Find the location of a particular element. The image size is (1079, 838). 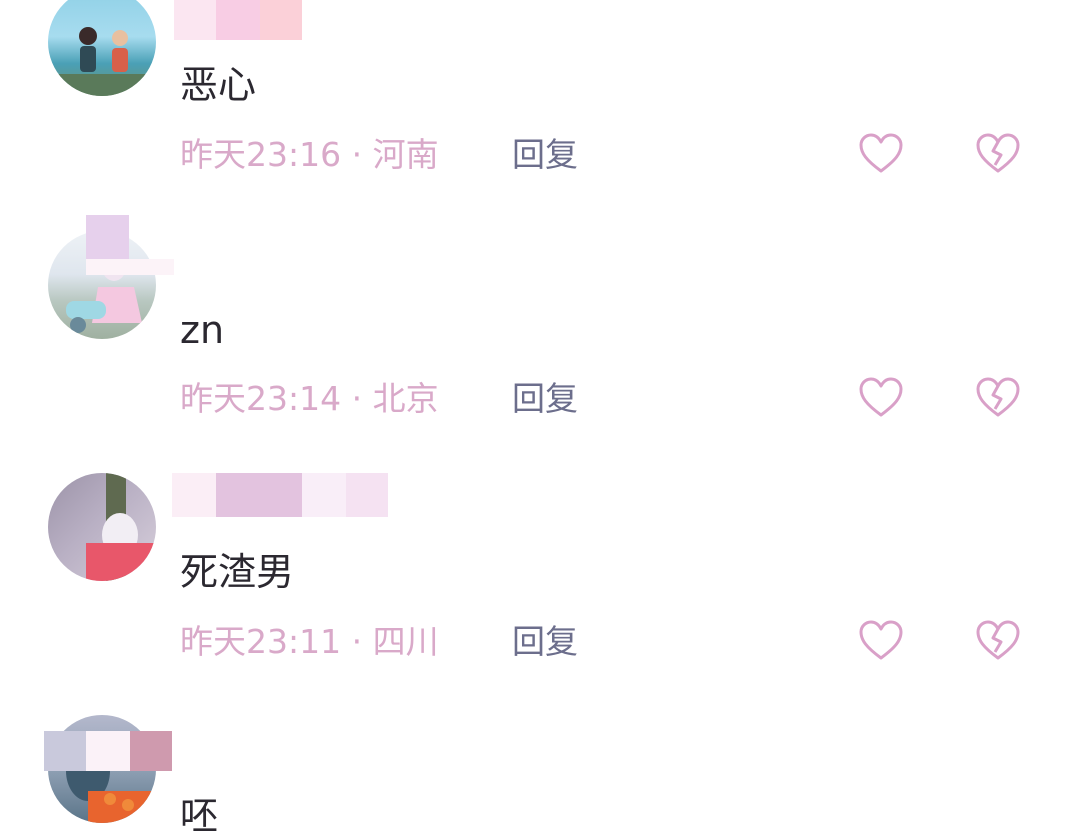

comment-meta: 昨天23:16 · 河南 is located at coordinates (309, 154).